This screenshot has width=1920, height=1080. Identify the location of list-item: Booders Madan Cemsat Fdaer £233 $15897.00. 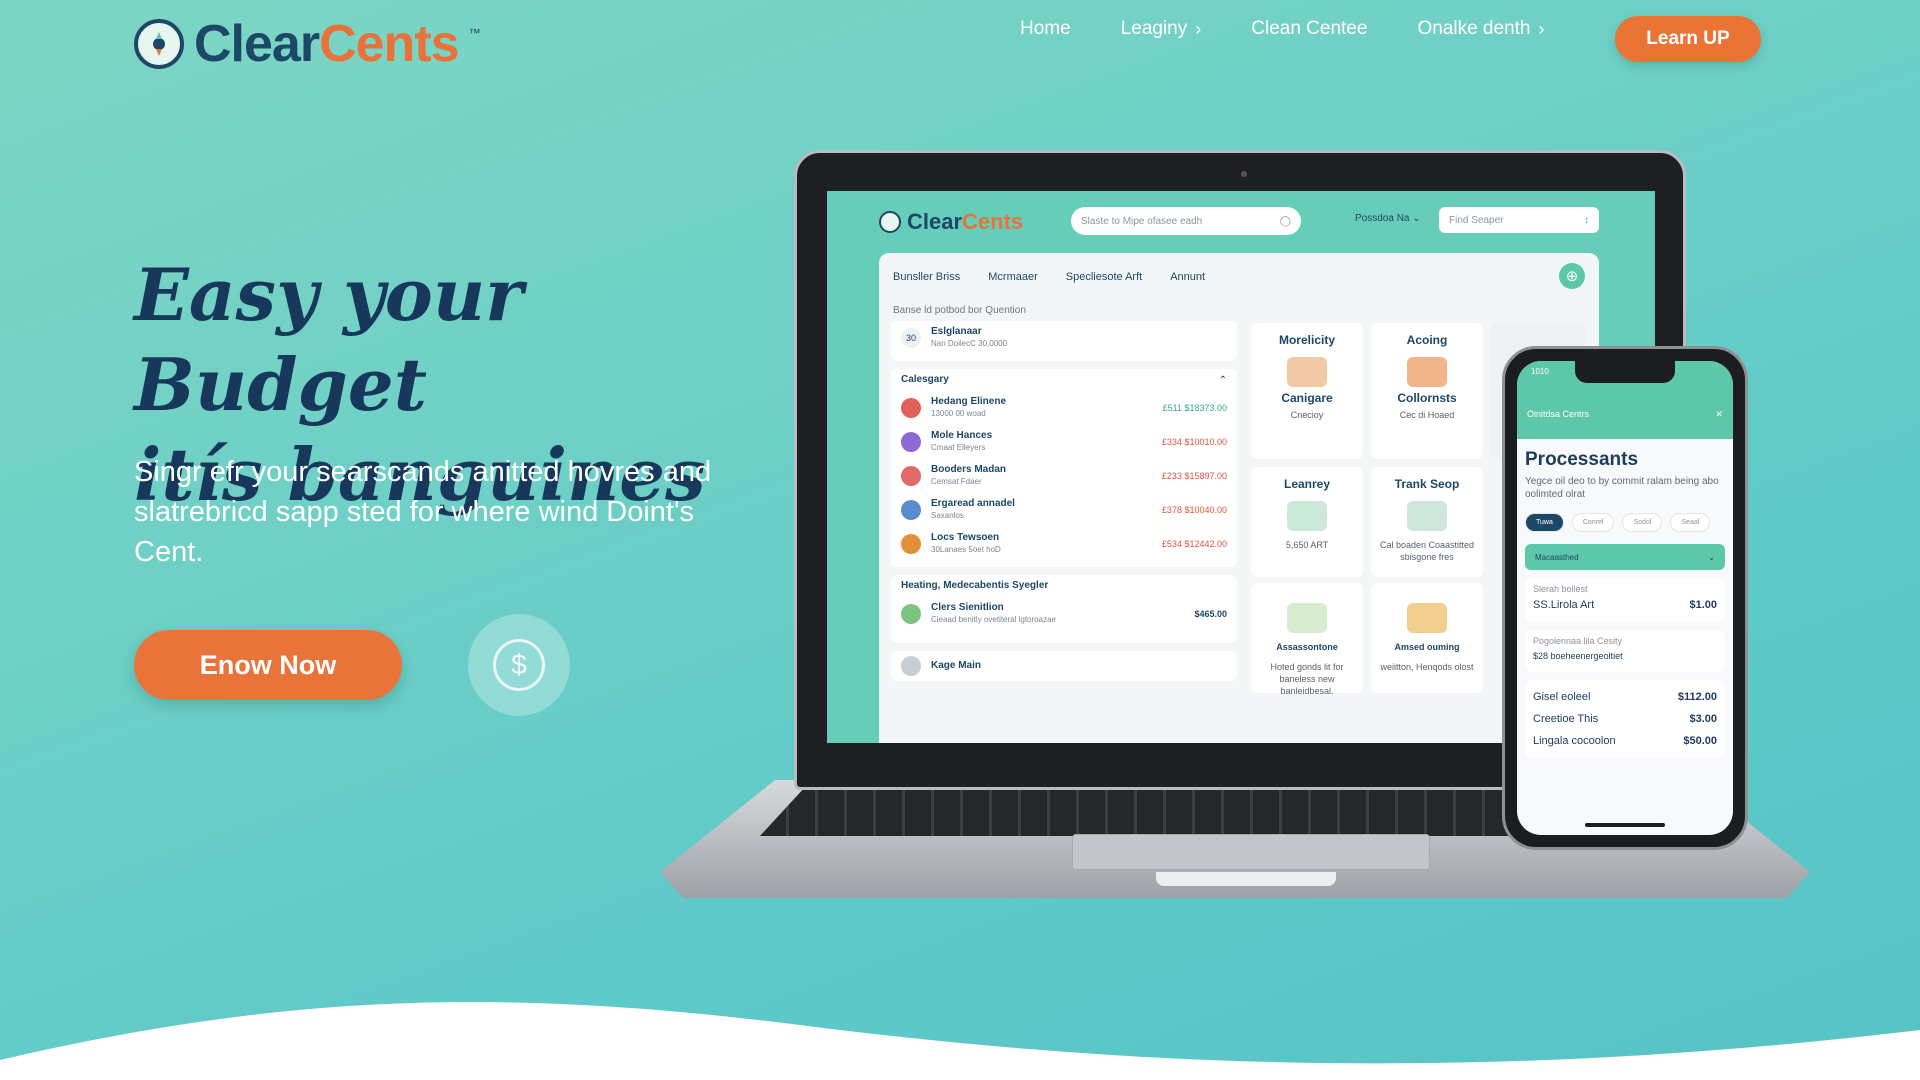
(1064, 476).